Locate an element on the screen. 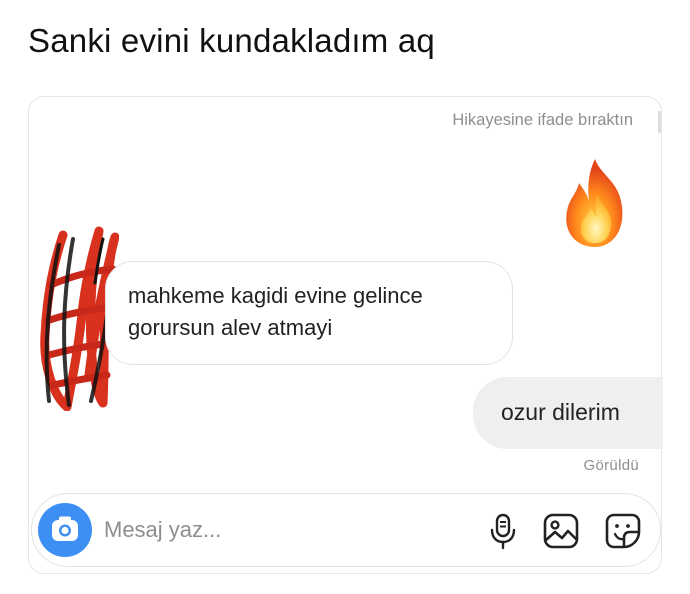  outgoing-message: ozur dilerim is located at coordinates (568, 413).